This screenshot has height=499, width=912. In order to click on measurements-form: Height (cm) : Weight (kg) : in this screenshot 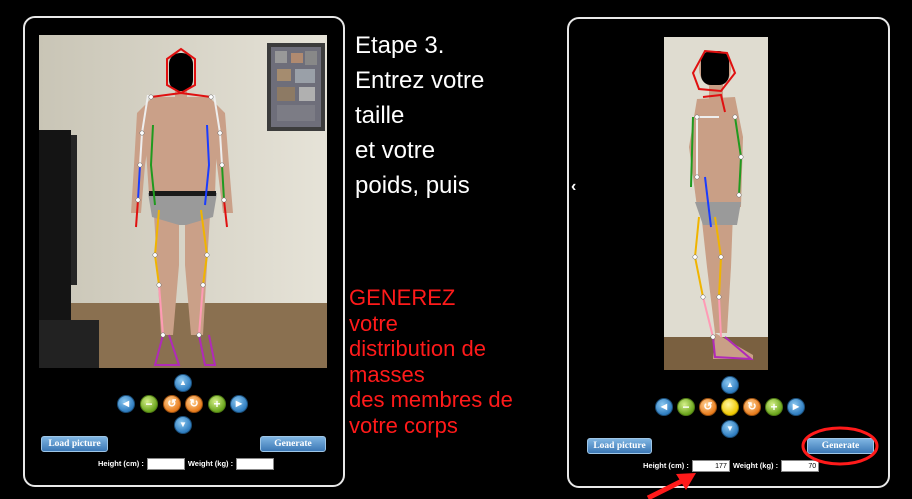, I will do `click(187, 464)`.